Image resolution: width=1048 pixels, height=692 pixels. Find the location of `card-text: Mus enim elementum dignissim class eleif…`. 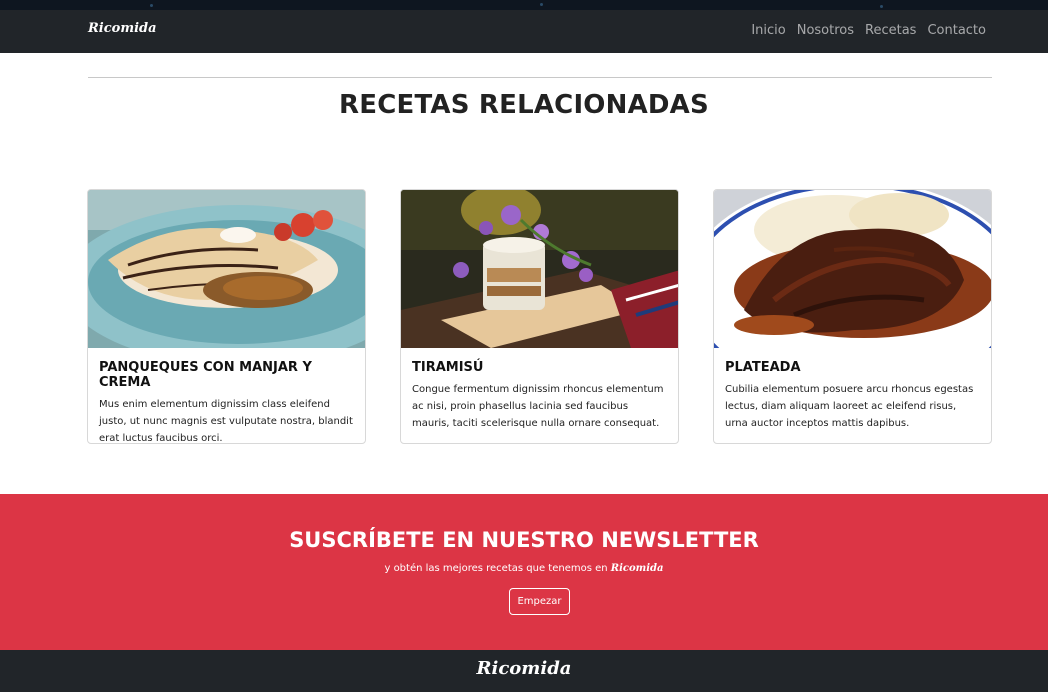

card-text: Mus enim elementum dignissim class eleif… is located at coordinates (226, 421).